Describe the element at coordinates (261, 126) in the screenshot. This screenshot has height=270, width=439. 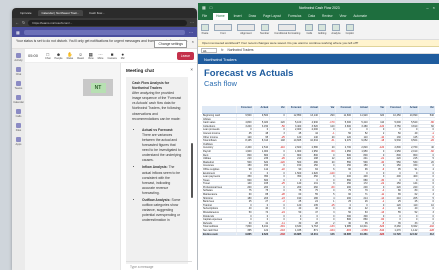
I see `table-cell: 3,150` at that location.